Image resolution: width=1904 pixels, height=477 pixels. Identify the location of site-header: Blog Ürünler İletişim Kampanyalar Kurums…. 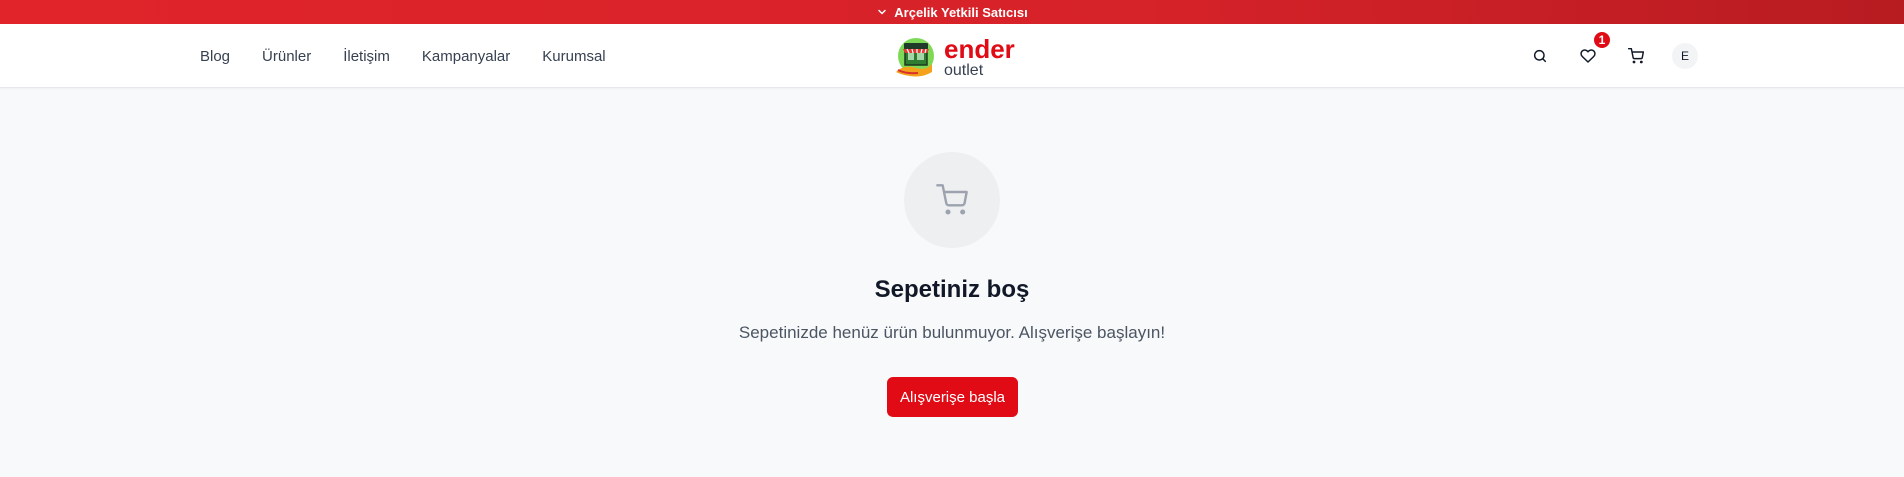
(952, 56).